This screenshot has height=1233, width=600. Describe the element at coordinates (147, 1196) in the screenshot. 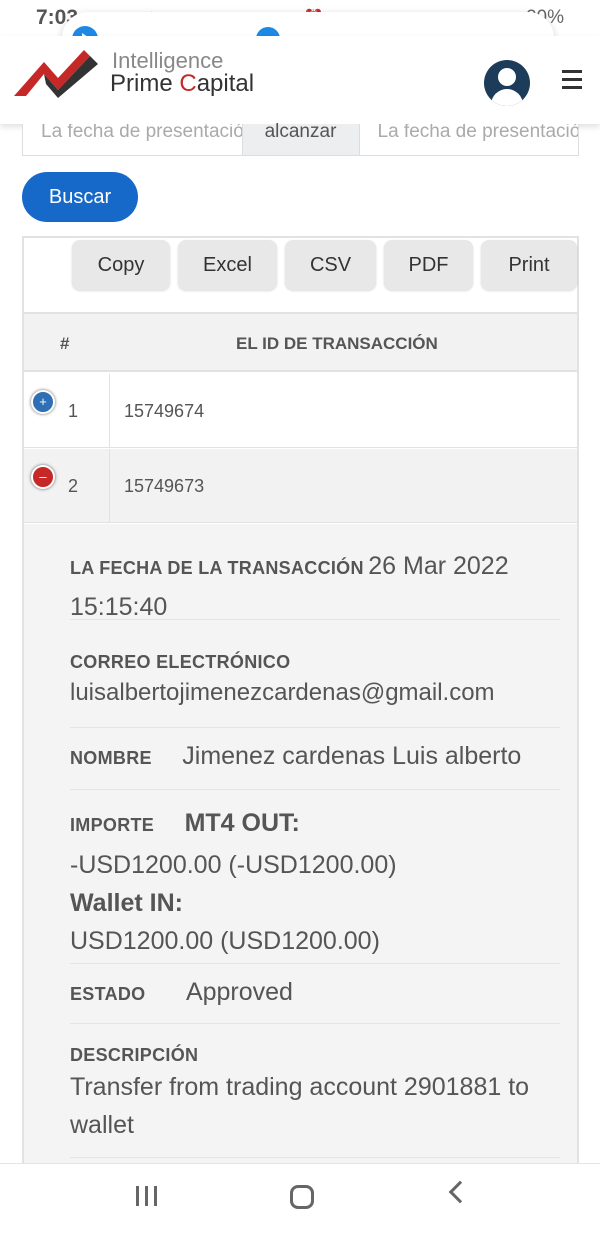

I see `recent-apps-icon` at that location.